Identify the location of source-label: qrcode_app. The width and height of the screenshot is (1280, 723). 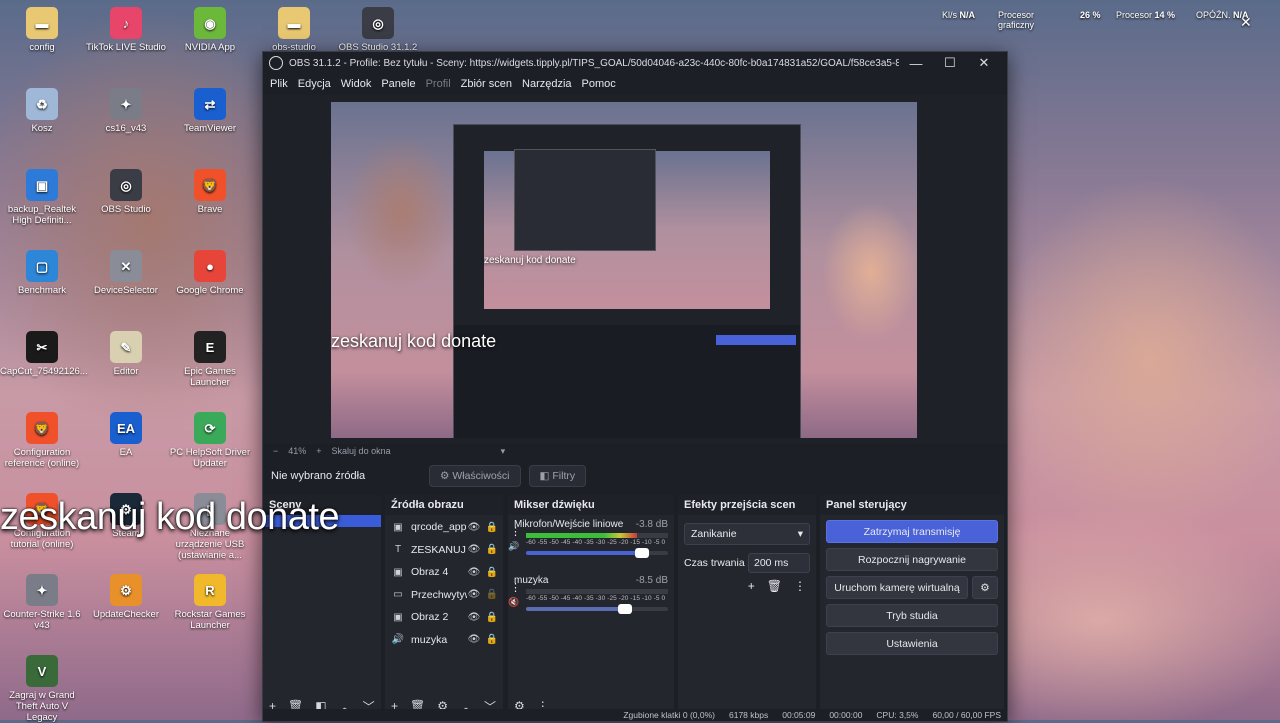
(439, 527).